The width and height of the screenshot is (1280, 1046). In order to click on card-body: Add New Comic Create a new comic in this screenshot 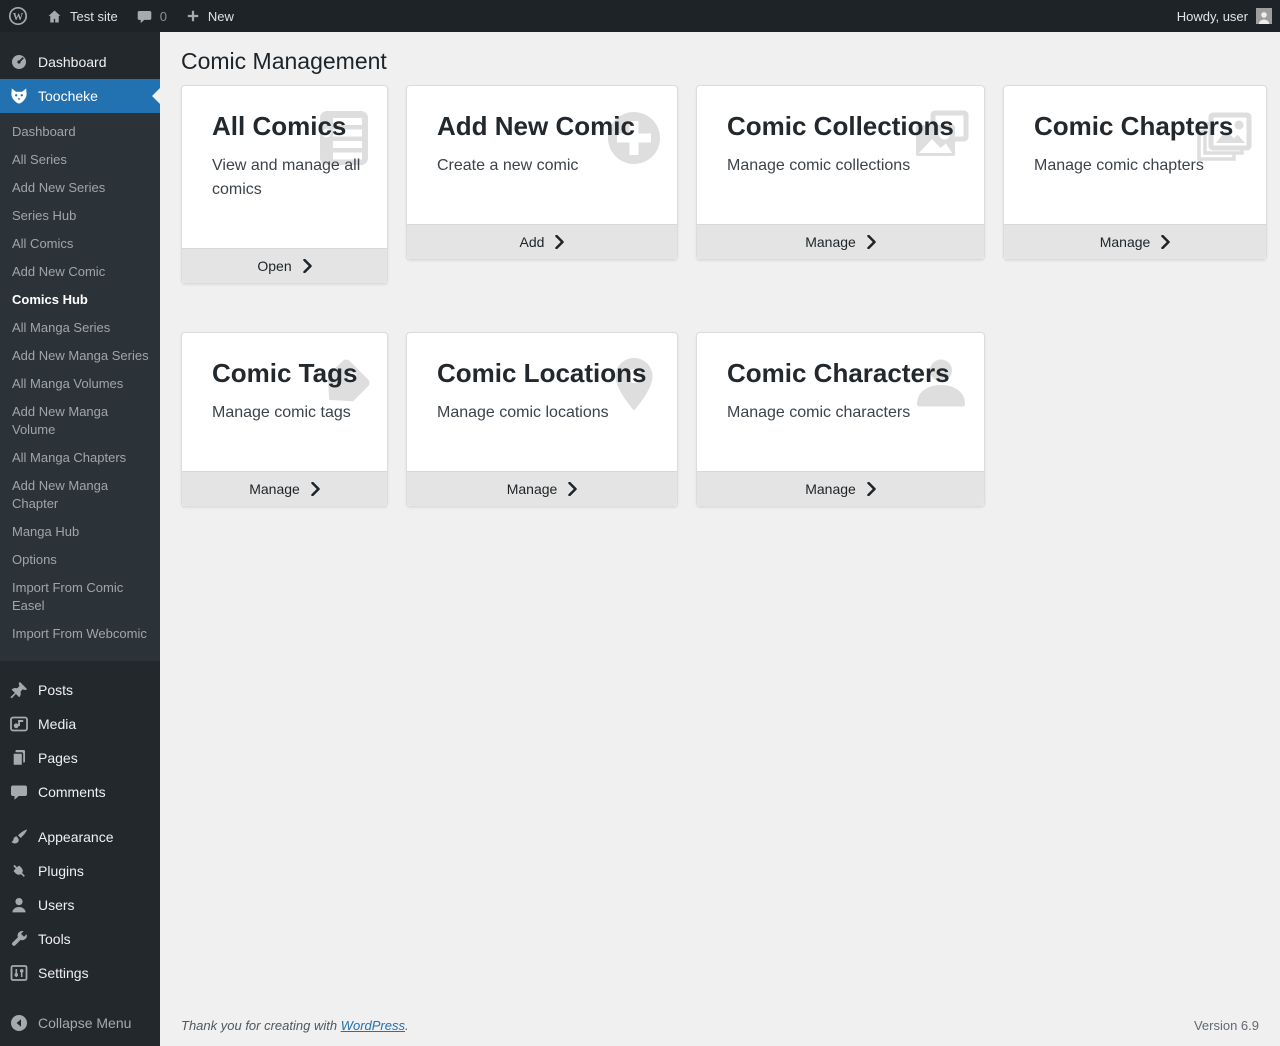, I will do `click(542, 155)`.